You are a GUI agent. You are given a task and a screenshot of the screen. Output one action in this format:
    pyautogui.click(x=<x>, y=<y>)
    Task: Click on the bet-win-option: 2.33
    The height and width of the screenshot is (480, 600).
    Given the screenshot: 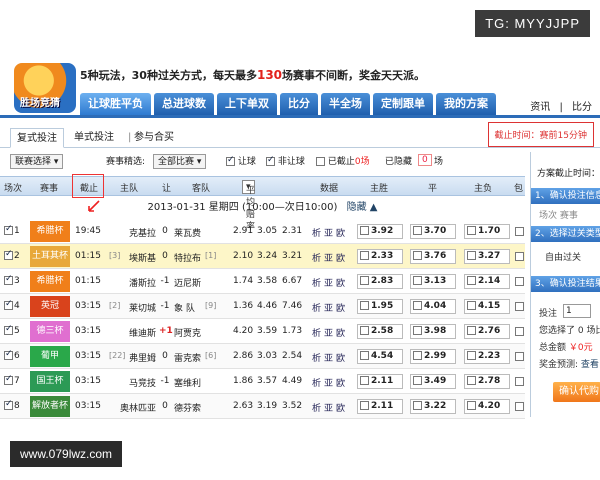 What is the action you would take?
    pyautogui.click(x=380, y=256)
    